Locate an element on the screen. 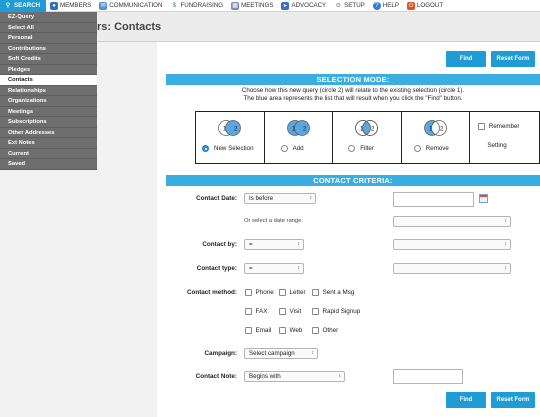 The width and height of the screenshot is (540, 417). calendar-icon: ▦ is located at coordinates (235, 5).